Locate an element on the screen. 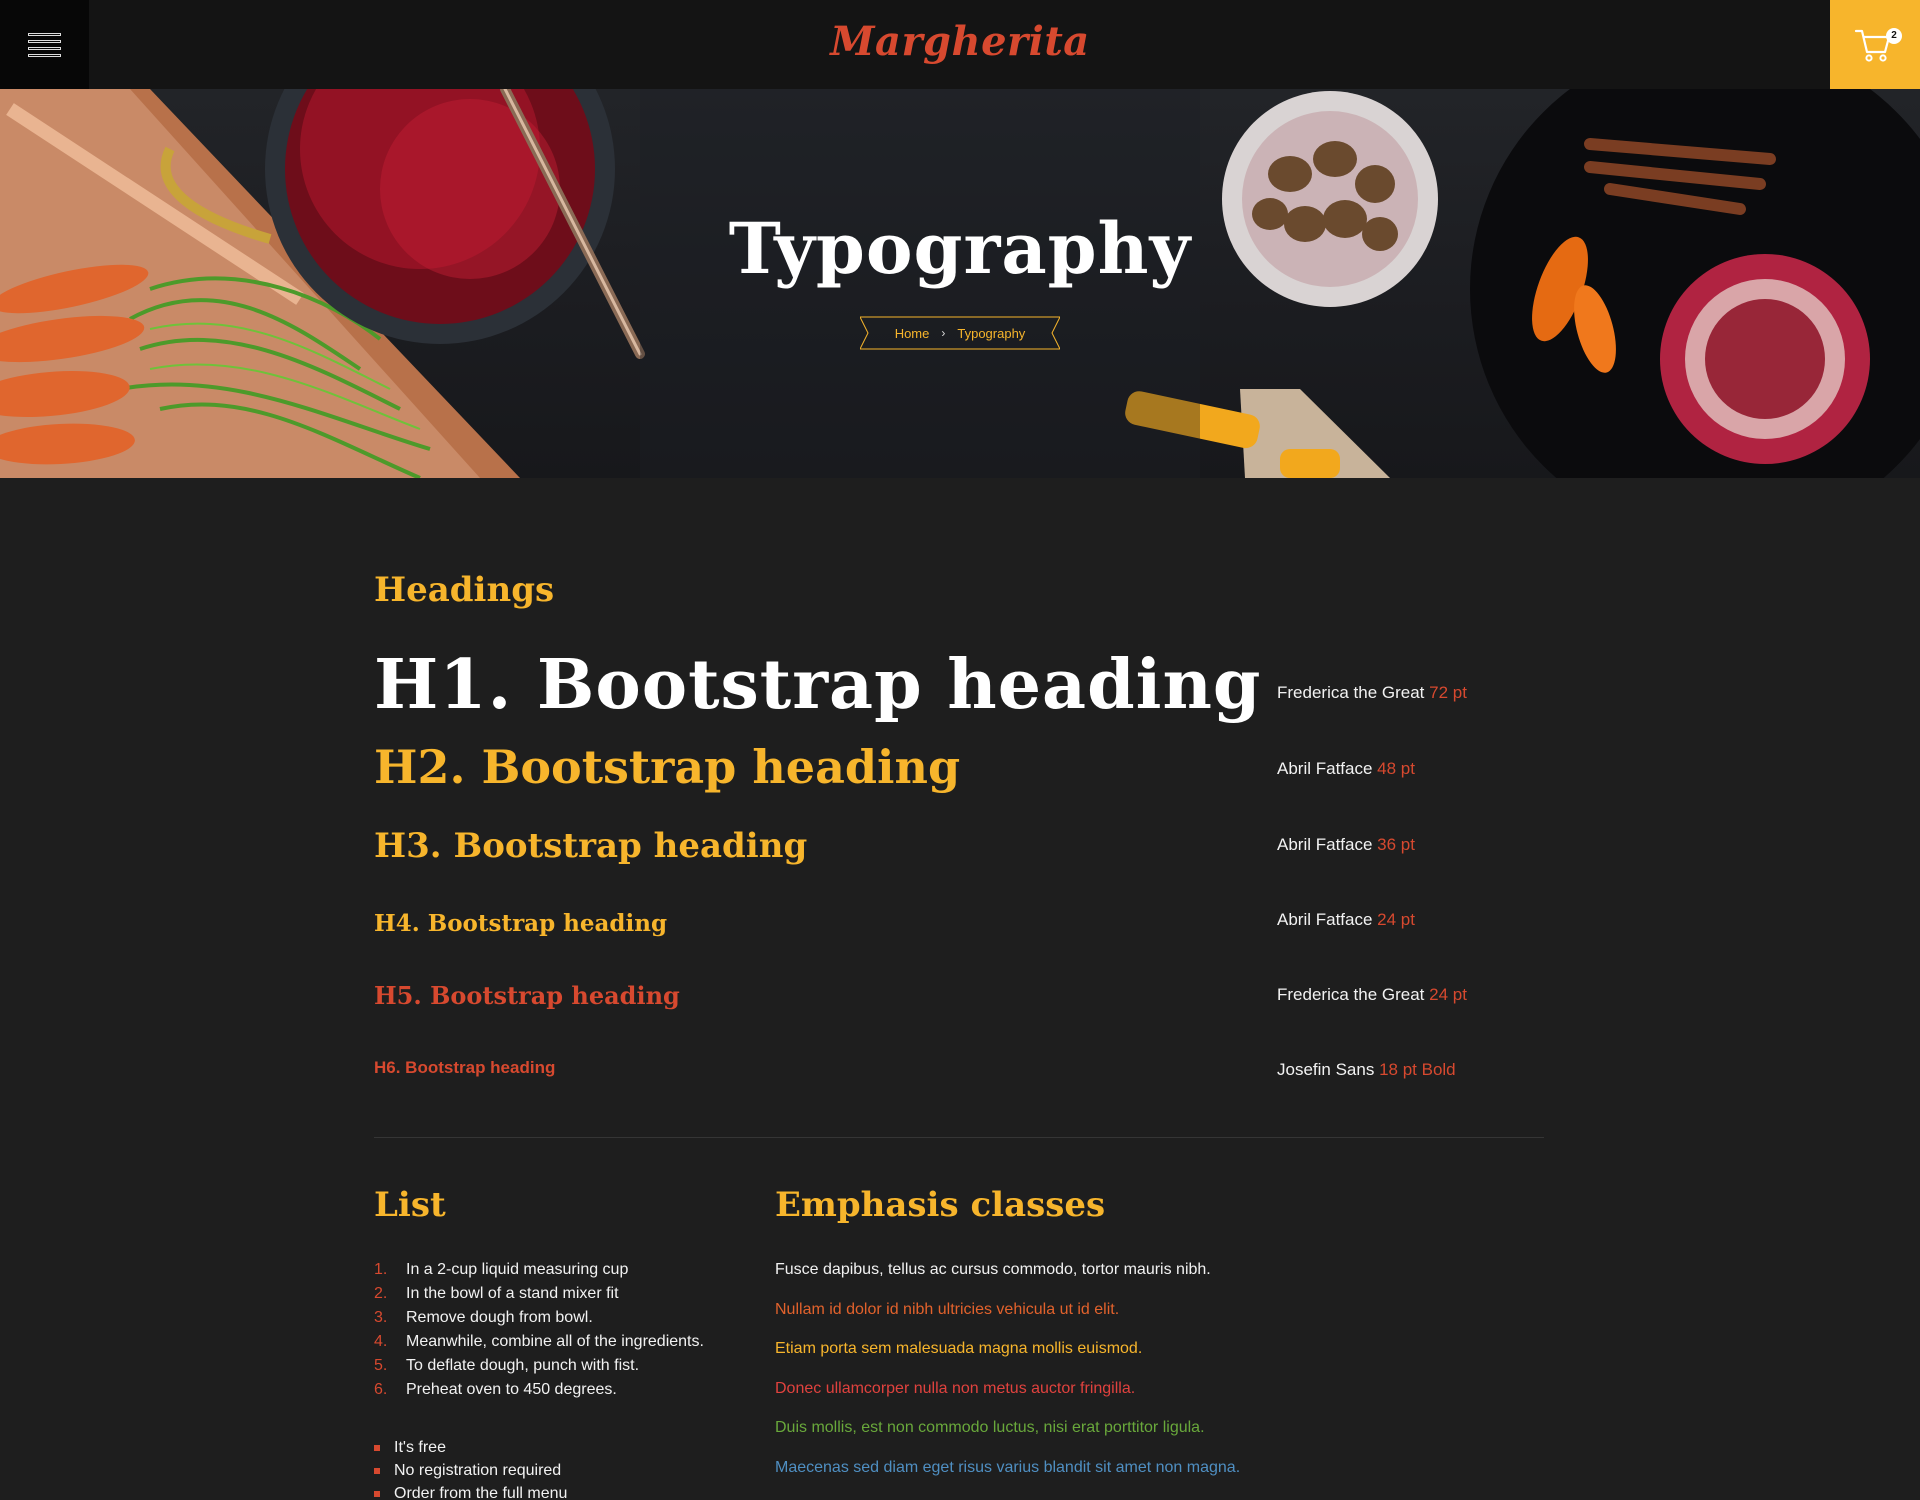  list-item: It's free is located at coordinates (470, 1447).